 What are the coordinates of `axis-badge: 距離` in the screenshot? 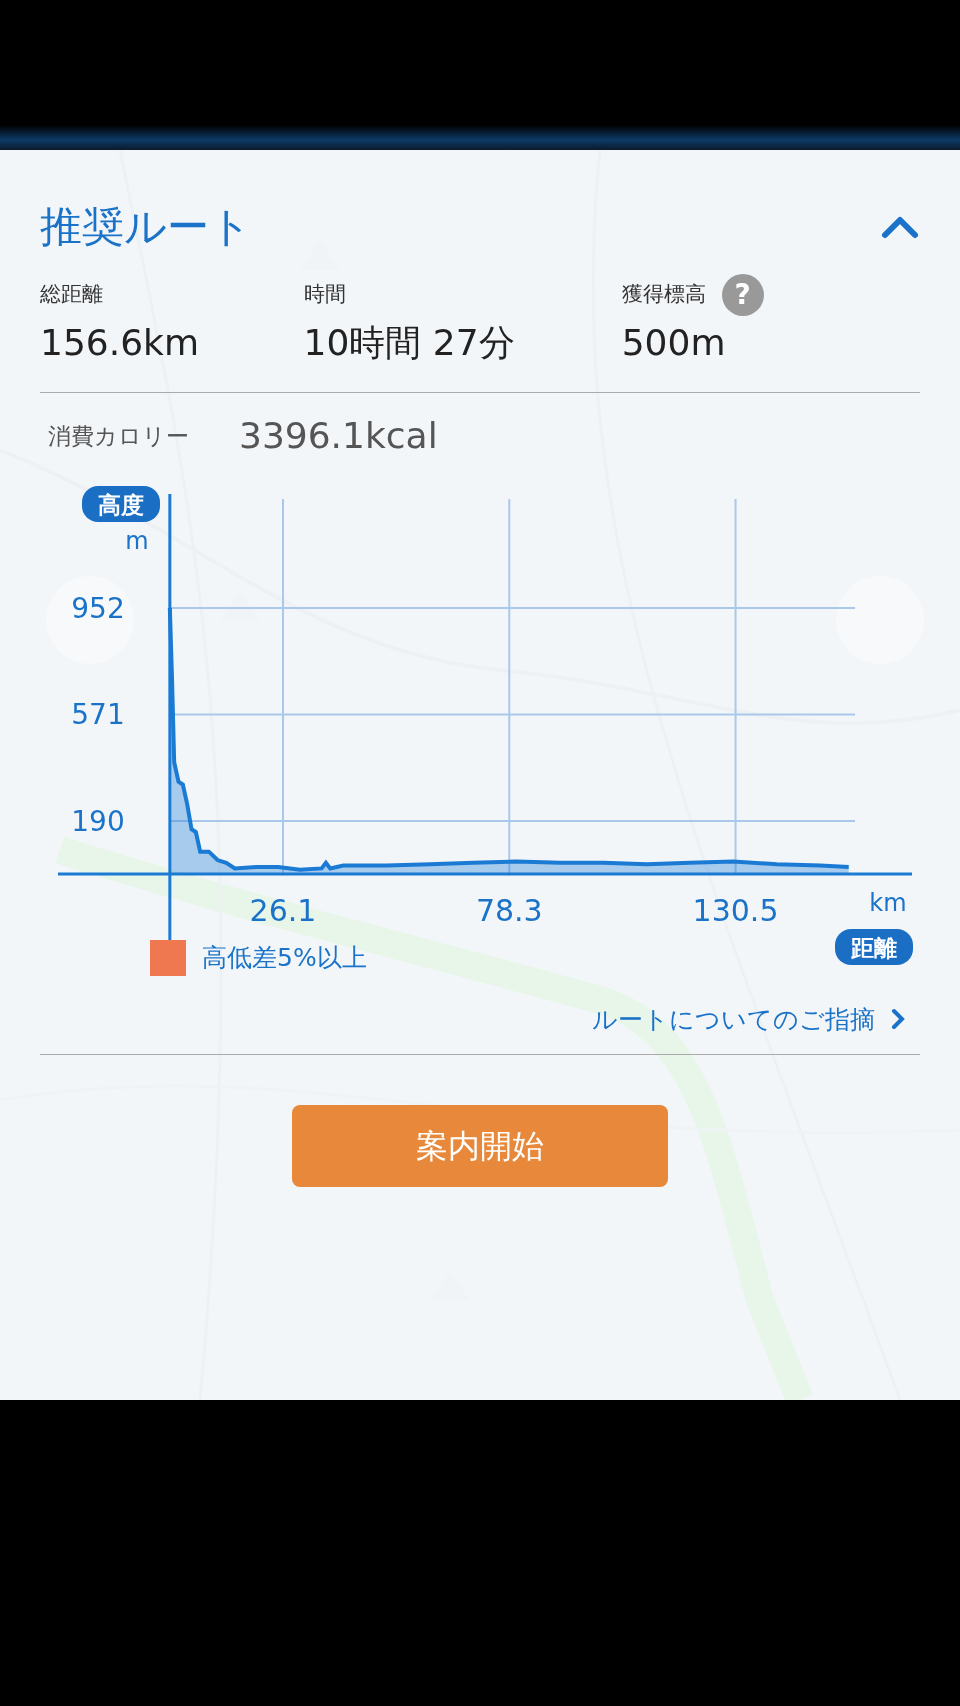 It's located at (874, 947).